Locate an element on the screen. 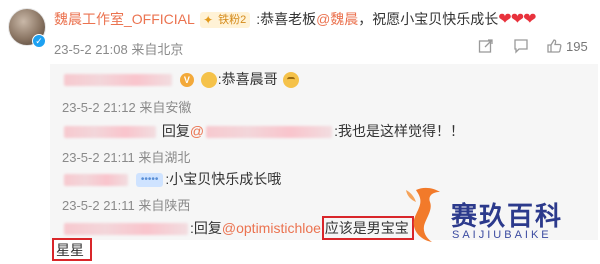 Image resolution: width=600 pixels, height=264 pixels. reply-3-meta: 23-5-2 21:11 来自陕西 is located at coordinates (126, 205).